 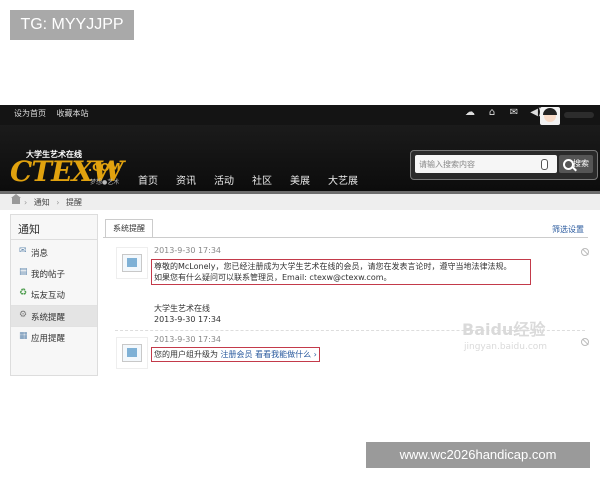 I want to click on top-utility-bar: 设为首页 收藏本站 ☁ ⌂ ✉ ◀), so click(x=300, y=115).